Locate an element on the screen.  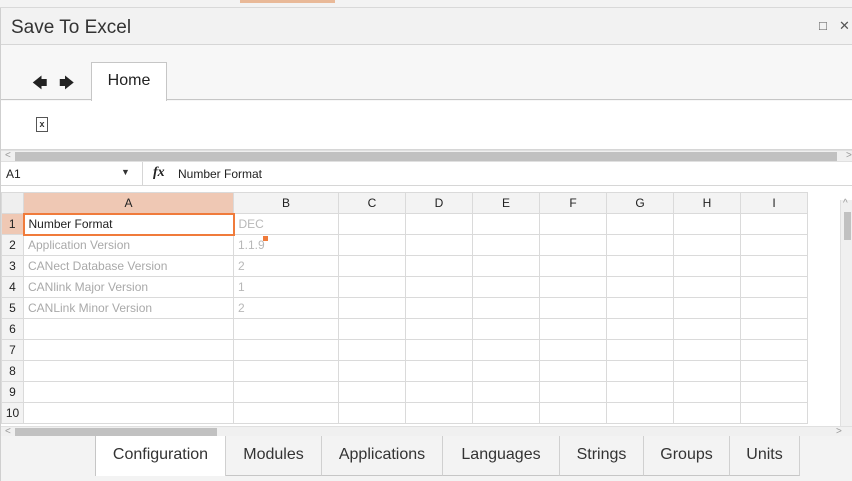
ribbon-scrollbar: < > is located at coordinates (426, 156).